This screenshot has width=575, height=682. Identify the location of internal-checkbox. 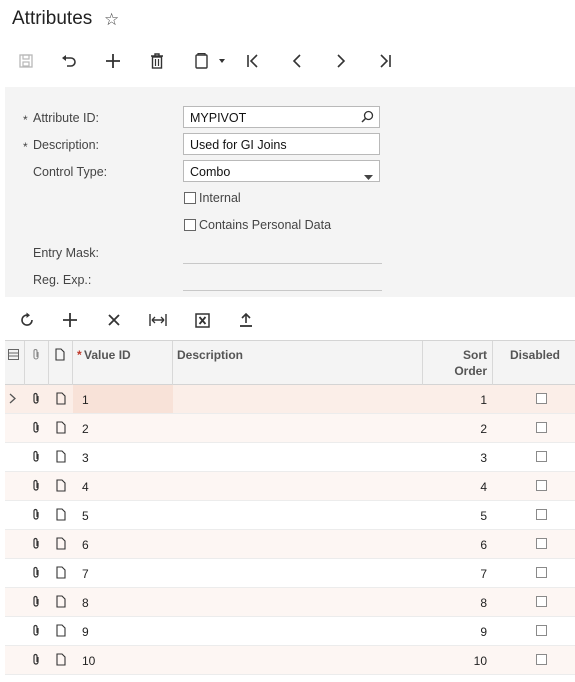
(190, 198).